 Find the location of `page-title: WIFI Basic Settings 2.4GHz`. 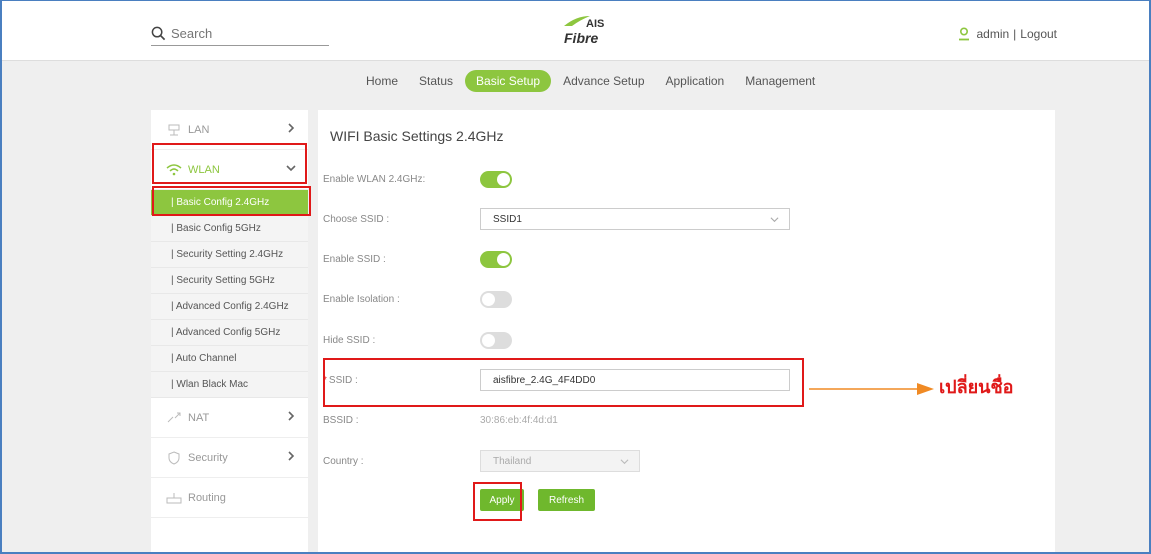

page-title: WIFI Basic Settings 2.4GHz is located at coordinates (417, 136).